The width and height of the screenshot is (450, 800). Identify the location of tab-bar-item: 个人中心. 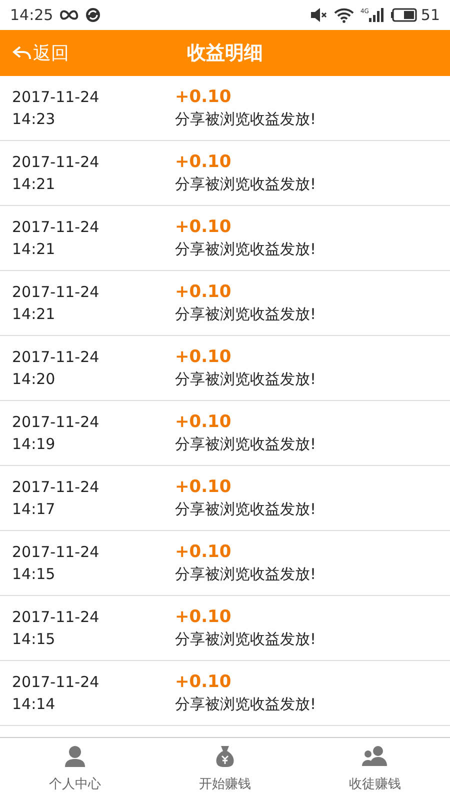
(75, 769).